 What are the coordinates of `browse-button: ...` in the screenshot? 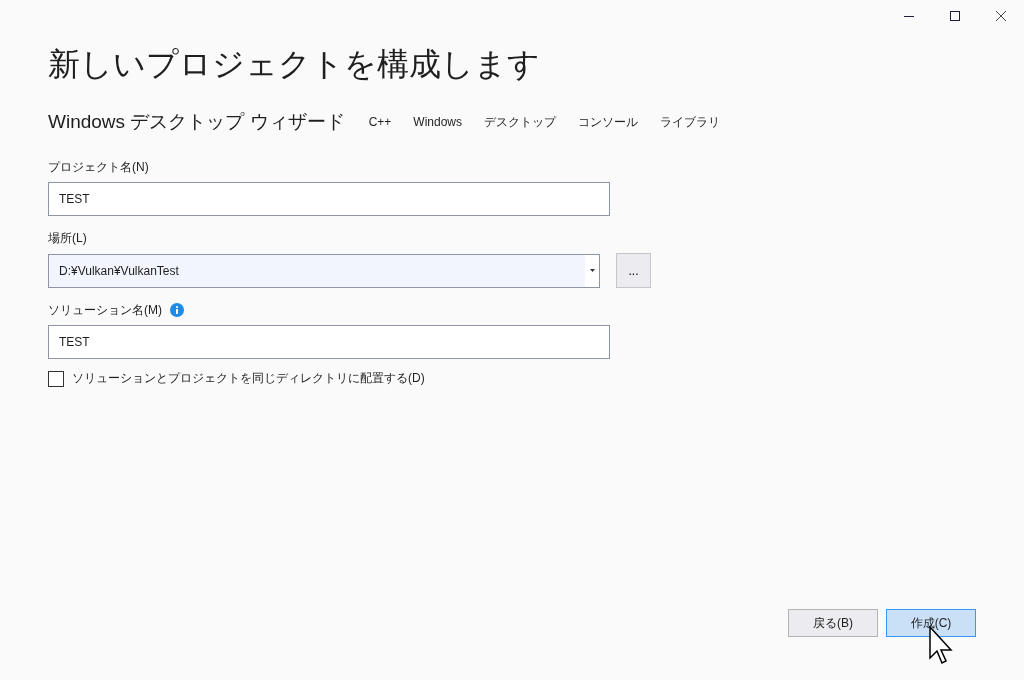 It's located at (633, 270).